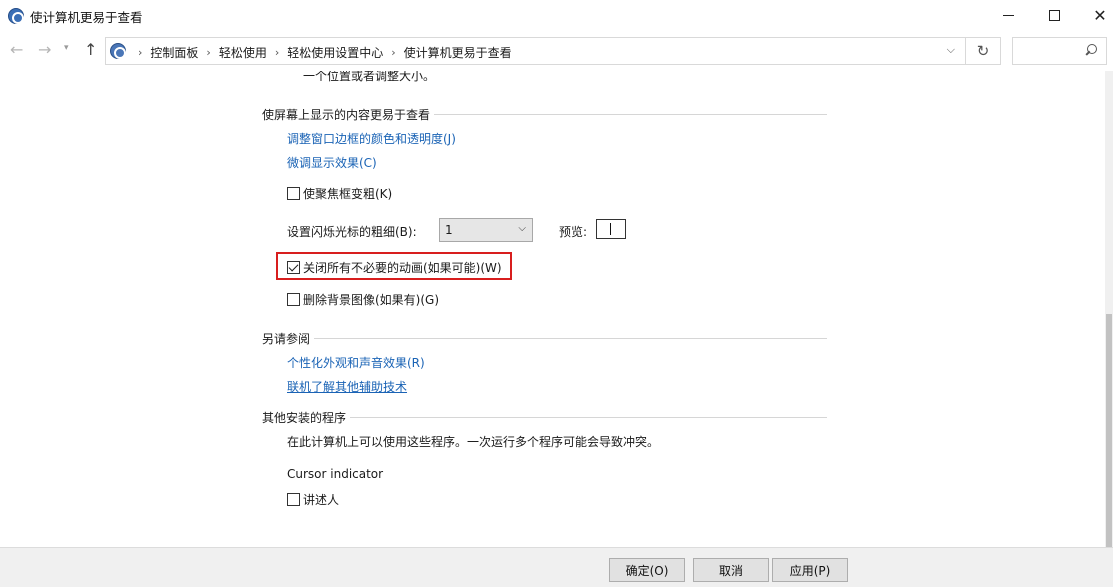  What do you see at coordinates (243, 52) in the screenshot?
I see `breadcrumb-item-ease-of-access: 轻松使用` at bounding box center [243, 52].